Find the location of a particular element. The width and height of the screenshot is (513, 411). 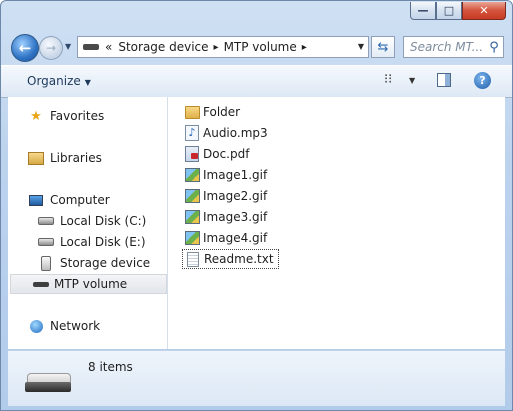

address-bar: « Storage device ▸ MTP volume ▸ ▼ is located at coordinates (223, 47).